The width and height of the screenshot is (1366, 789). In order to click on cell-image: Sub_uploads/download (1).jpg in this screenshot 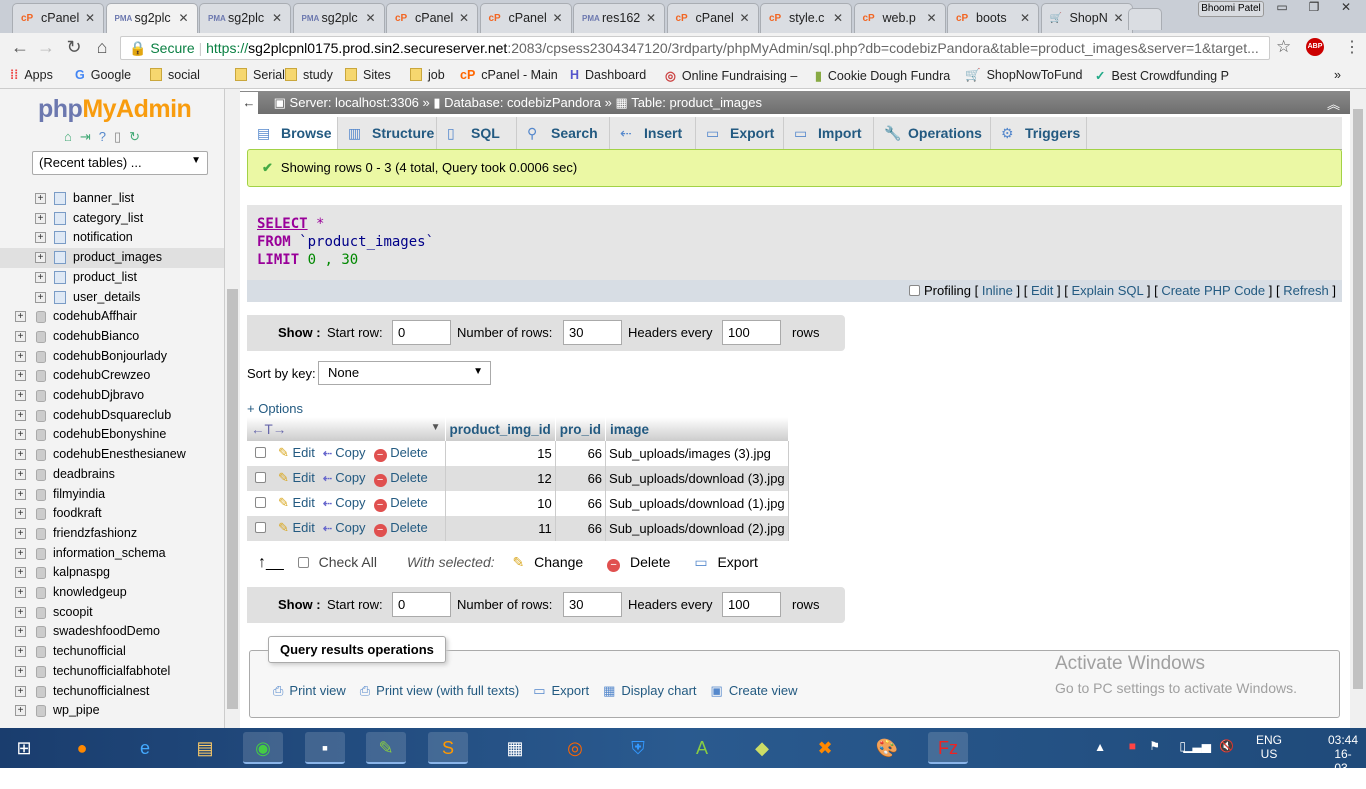, I will do `click(697, 503)`.